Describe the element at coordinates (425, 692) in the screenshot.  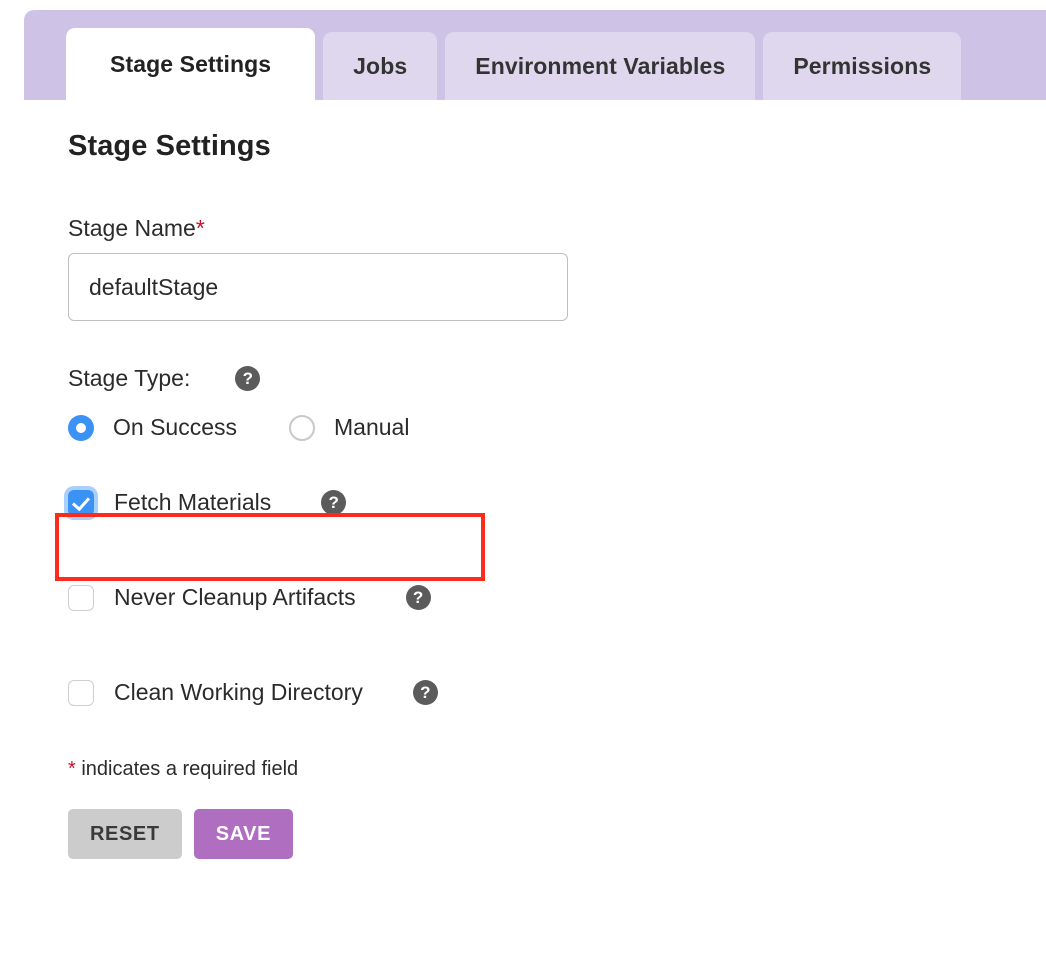
I see `clean-working-directory-help-icon: ?` at that location.